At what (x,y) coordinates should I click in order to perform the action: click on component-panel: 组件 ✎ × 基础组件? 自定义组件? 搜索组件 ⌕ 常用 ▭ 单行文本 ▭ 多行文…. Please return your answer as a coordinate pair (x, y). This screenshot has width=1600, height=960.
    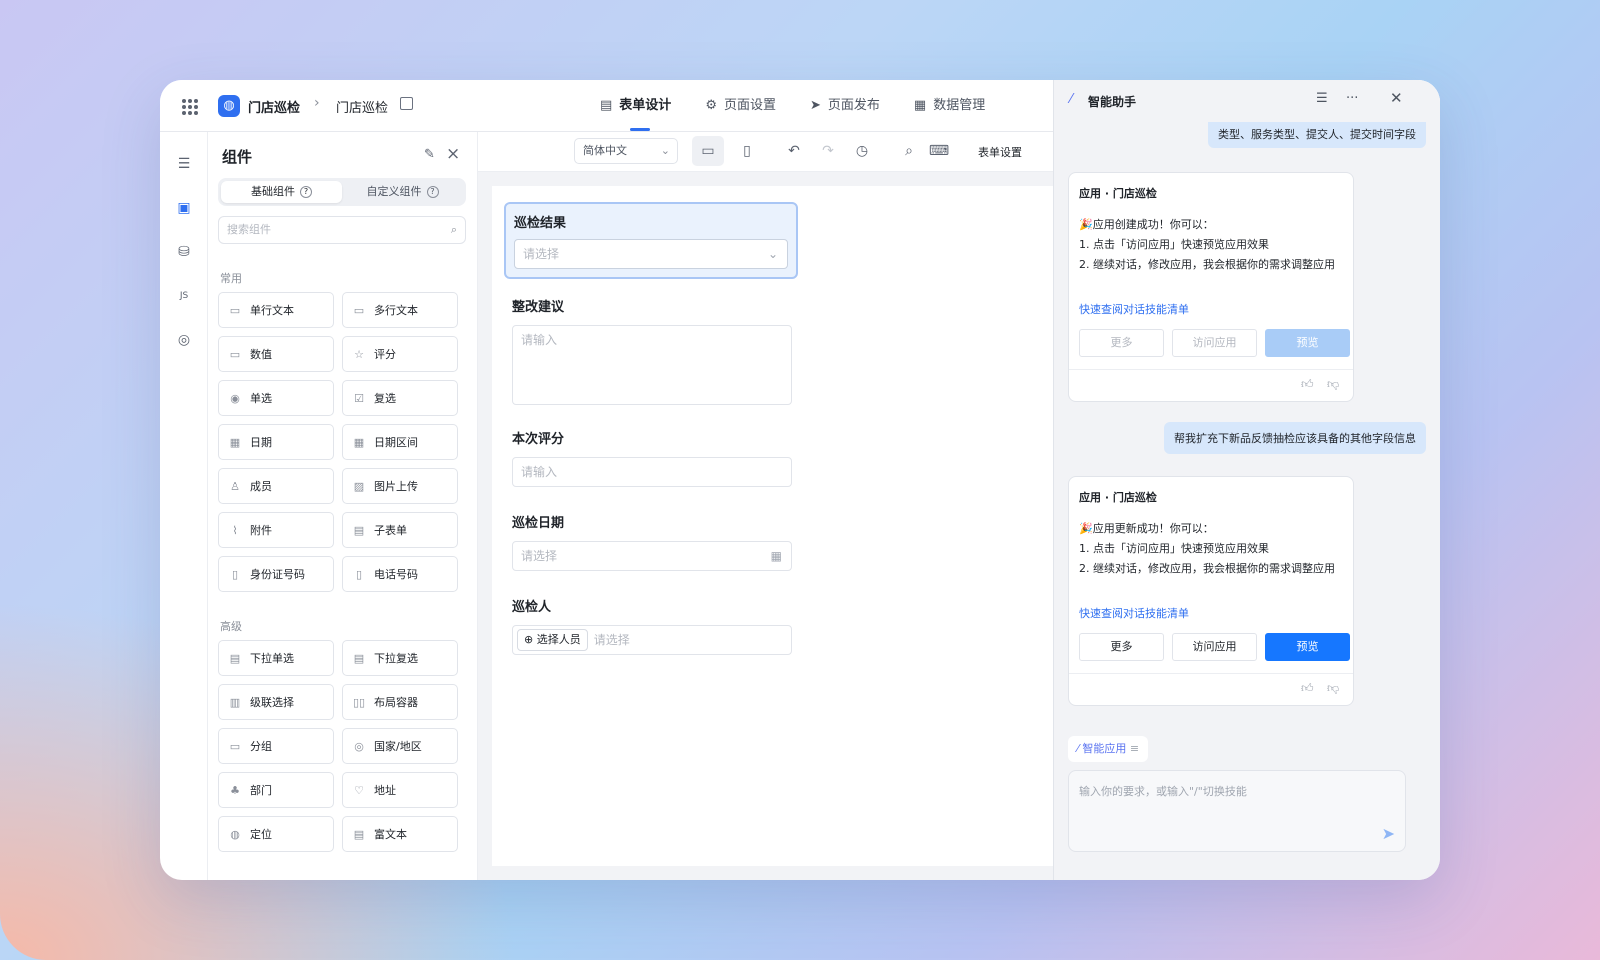
    Looking at the image, I should click on (343, 506).